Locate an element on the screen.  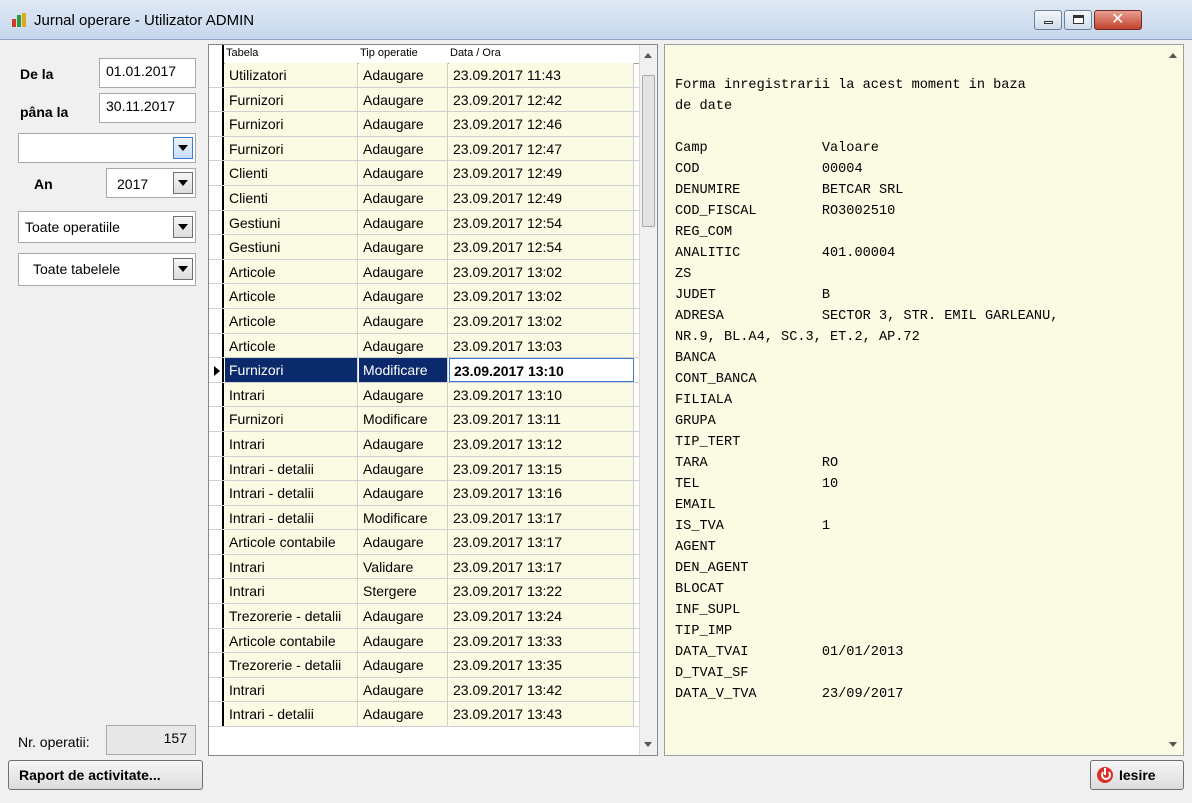
table-row: Furnizori Adaugare 23.09.2017 12:42 is located at coordinates (424, 100).